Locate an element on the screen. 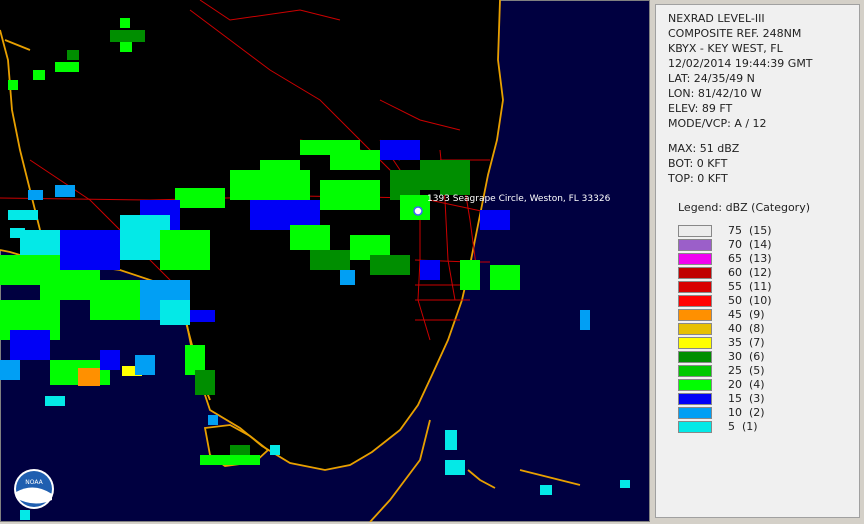 This screenshot has height=524, width=864. bot-kft: BOT: 0 KFT is located at coordinates (698, 163).